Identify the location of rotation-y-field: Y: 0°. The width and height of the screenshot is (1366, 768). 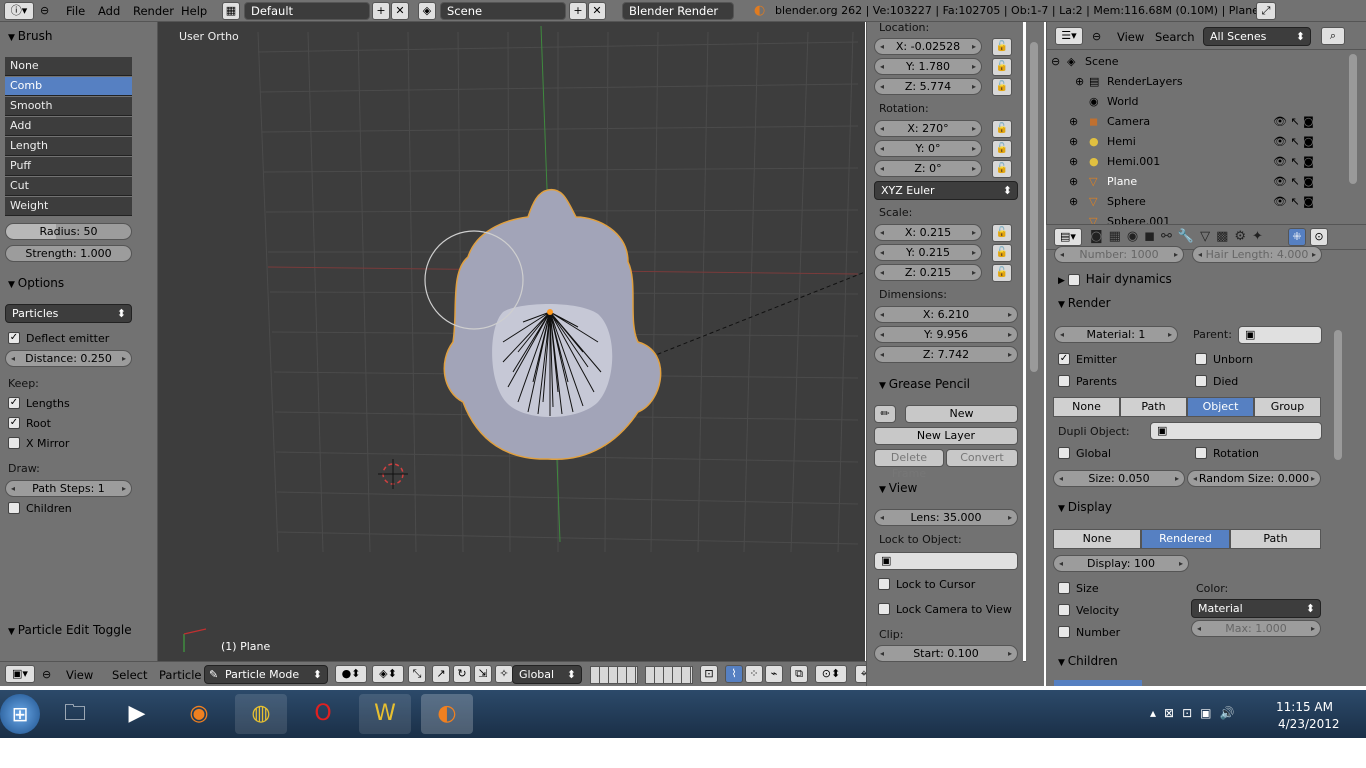
(928, 148).